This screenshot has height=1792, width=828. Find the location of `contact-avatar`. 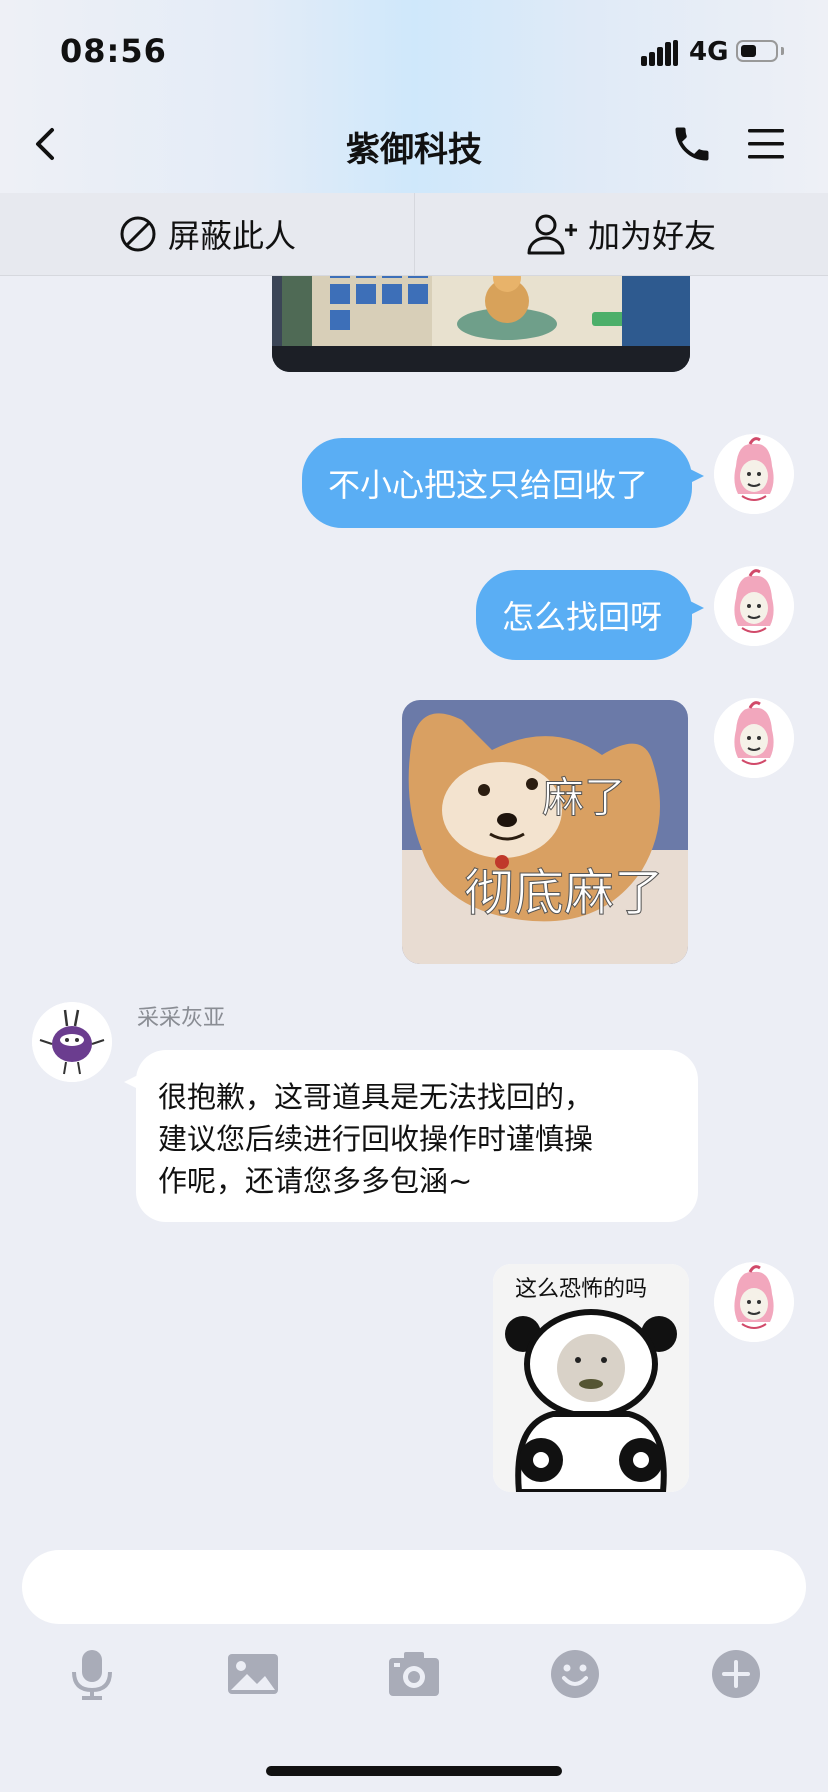

contact-avatar is located at coordinates (72, 1042).